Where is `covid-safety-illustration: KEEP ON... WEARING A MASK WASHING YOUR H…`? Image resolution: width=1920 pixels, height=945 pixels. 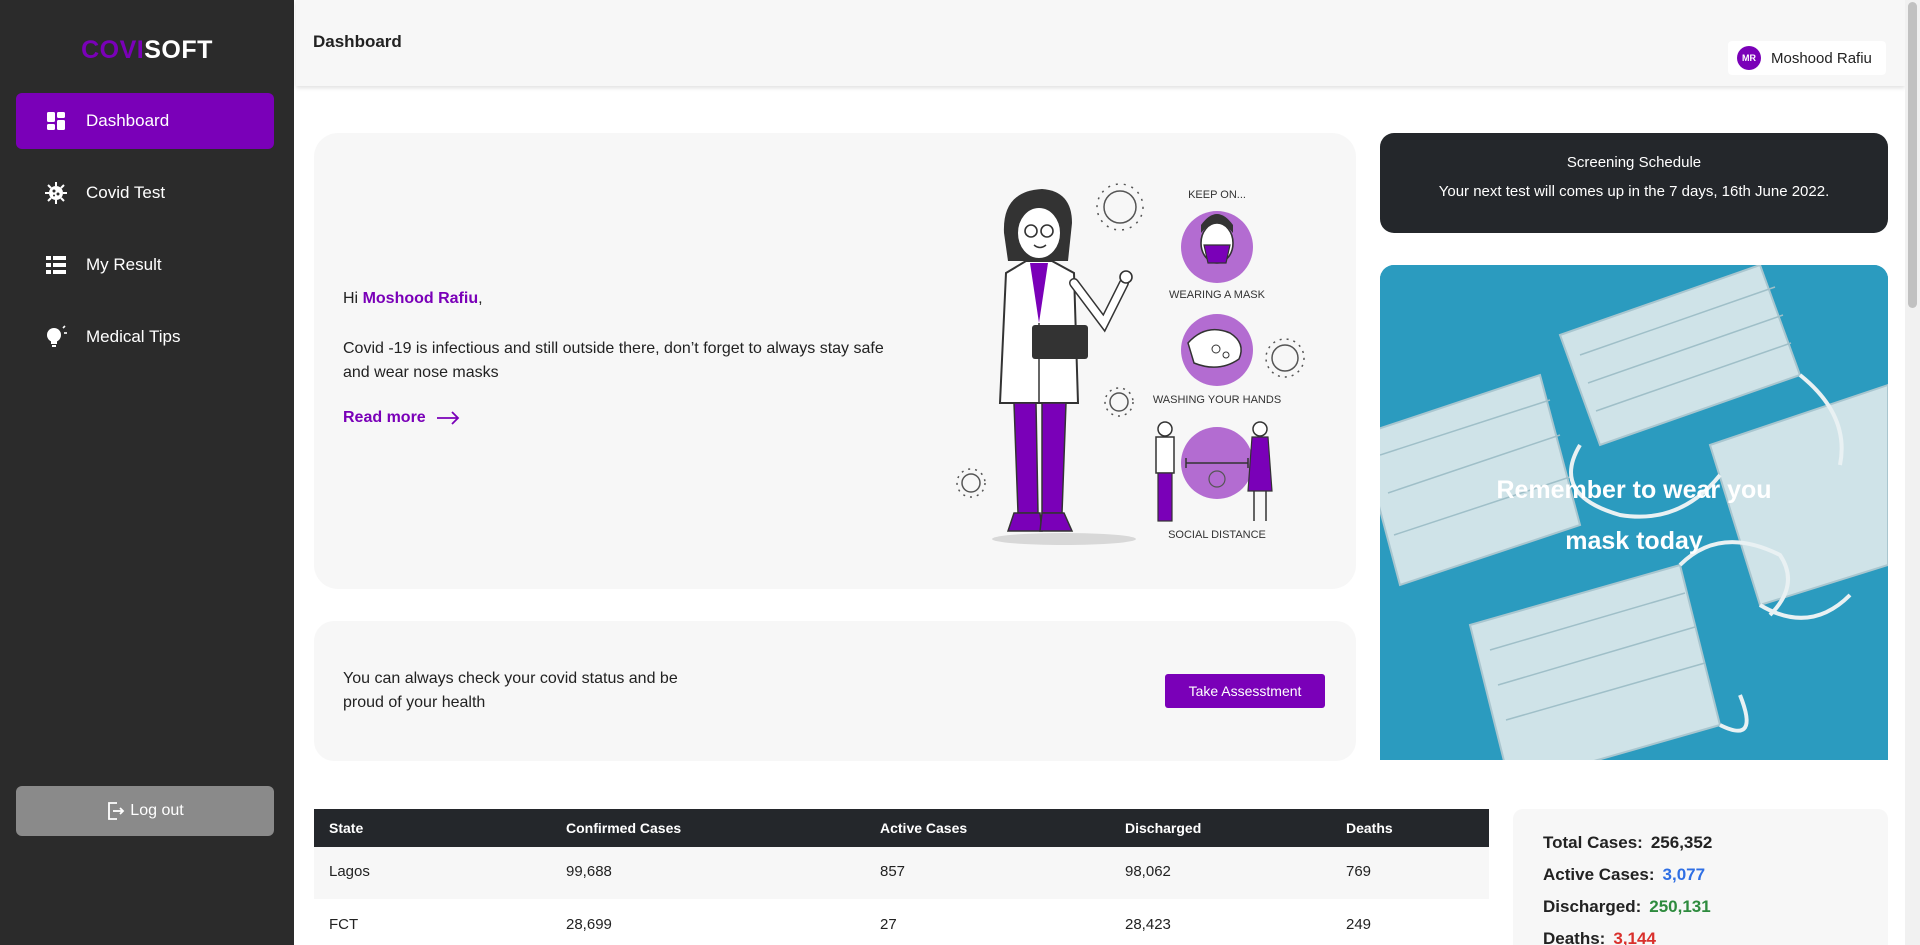 covid-safety-illustration: KEEP ON... WEARING A MASK WASHING YOUR H… is located at coordinates (1144, 363).